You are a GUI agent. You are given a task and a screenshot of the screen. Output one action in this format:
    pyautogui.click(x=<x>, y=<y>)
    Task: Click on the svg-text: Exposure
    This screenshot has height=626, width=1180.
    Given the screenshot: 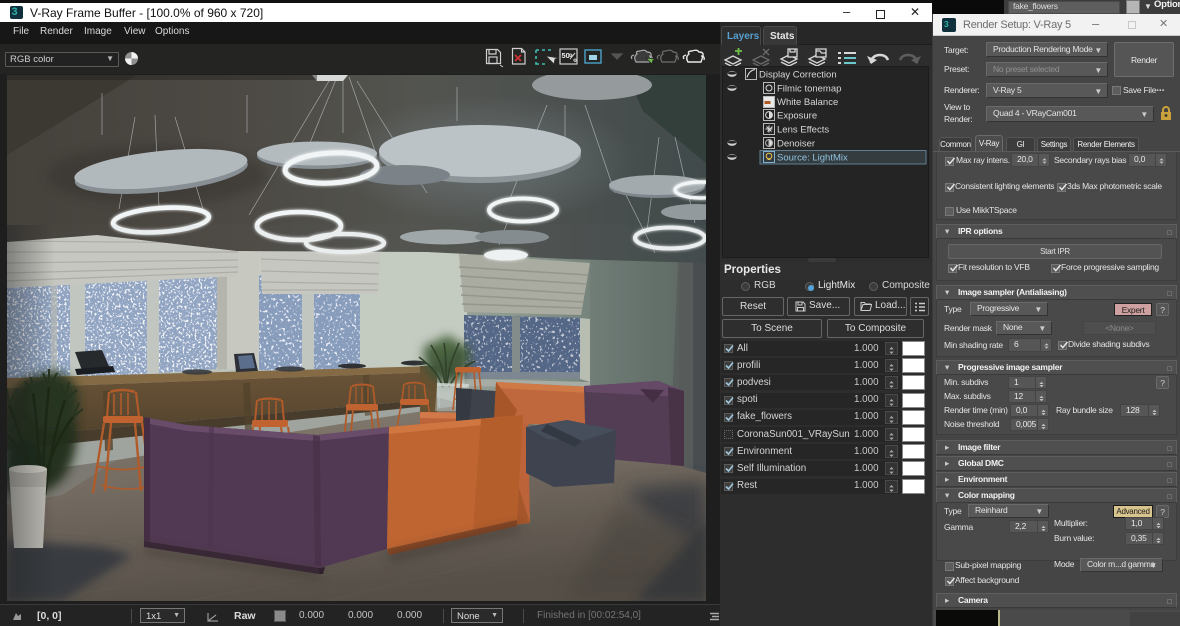 What is the action you would take?
    pyautogui.click(x=797, y=116)
    